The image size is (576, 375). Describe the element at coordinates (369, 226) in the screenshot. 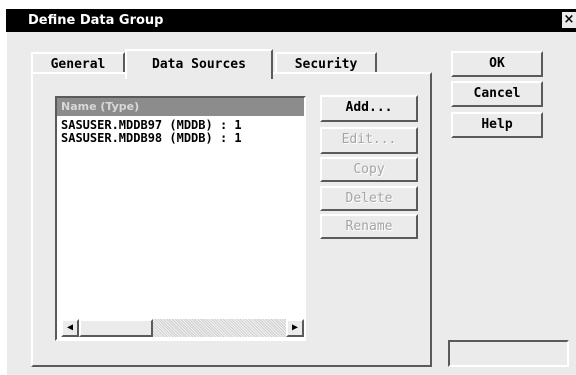

I see `rename-button: Rename` at that location.